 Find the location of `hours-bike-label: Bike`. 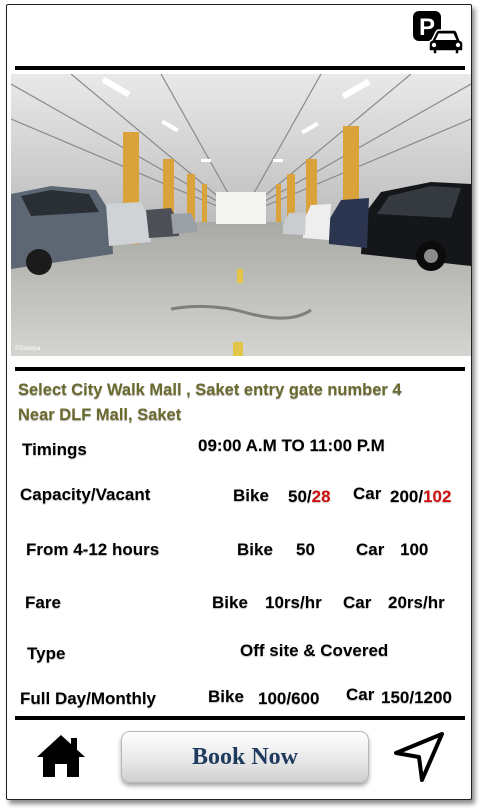

hours-bike-label: Bike is located at coordinates (255, 549).